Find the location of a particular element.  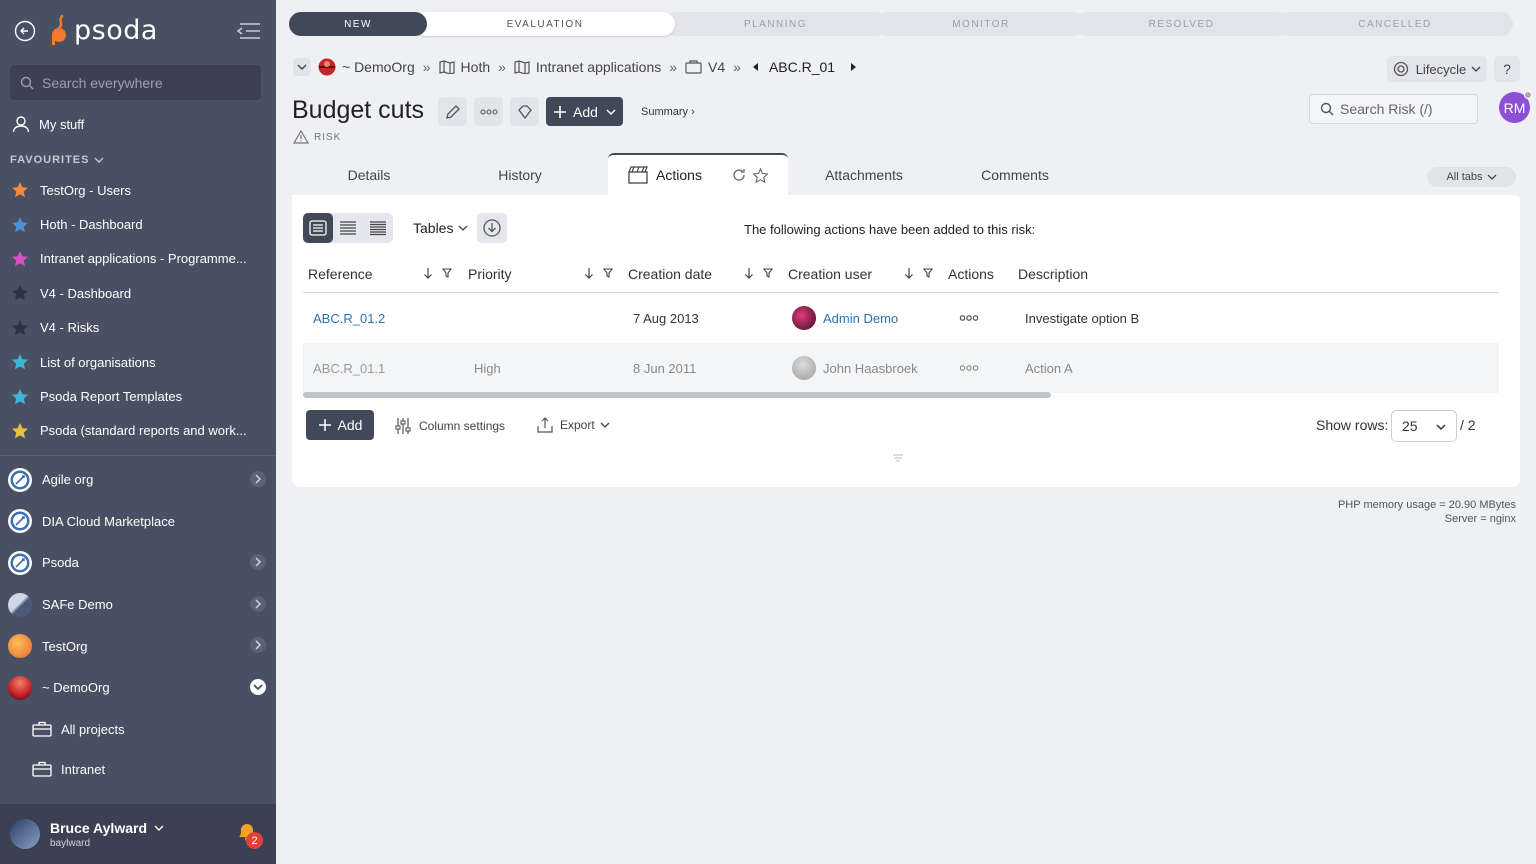

sub-item-intranet: Intranet is located at coordinates (147, 769).